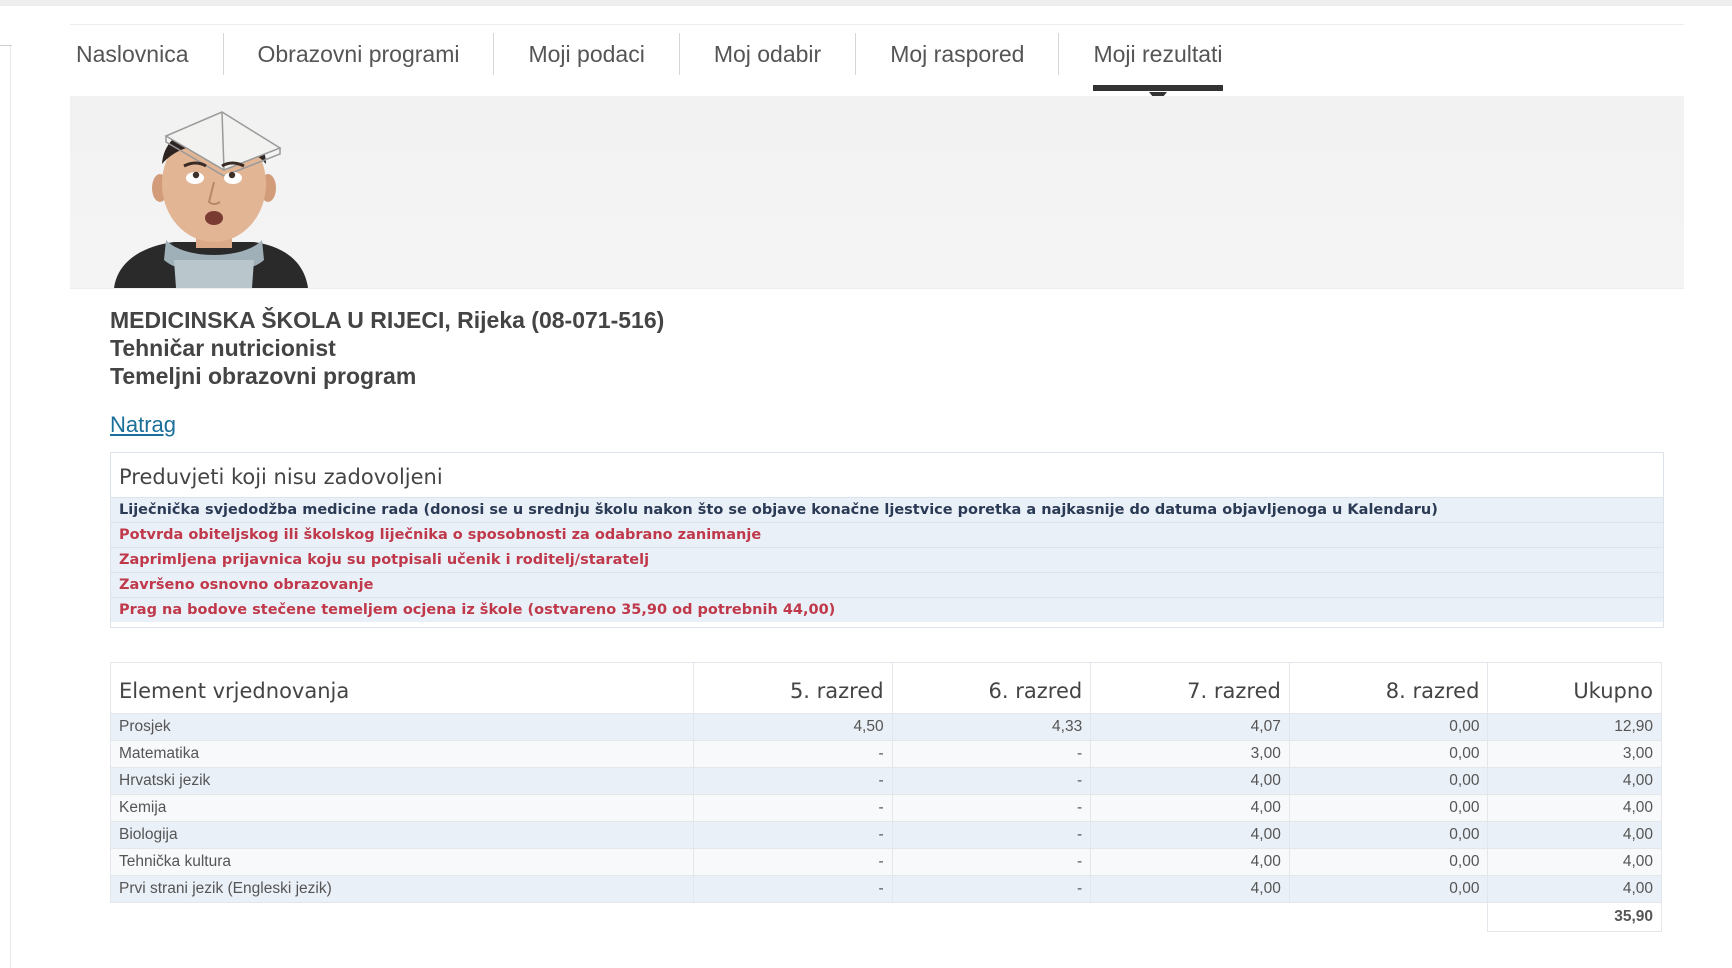 This screenshot has width=1732, height=968. I want to click on col-header-grade-6: 6. razred, so click(991, 688).